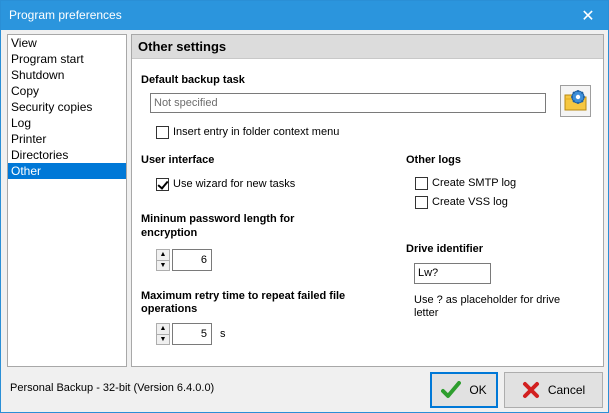 Image resolution: width=609 pixels, height=413 pixels. I want to click on nav-item-view: View, so click(67, 43).